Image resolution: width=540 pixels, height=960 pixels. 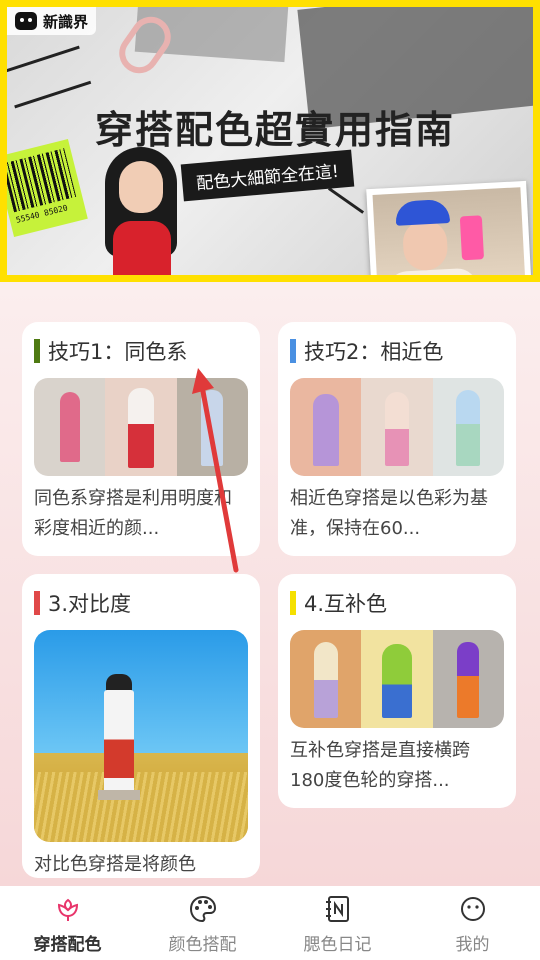 What do you see at coordinates (66, 21) in the screenshot?
I see `brand-name: 新識界` at bounding box center [66, 21].